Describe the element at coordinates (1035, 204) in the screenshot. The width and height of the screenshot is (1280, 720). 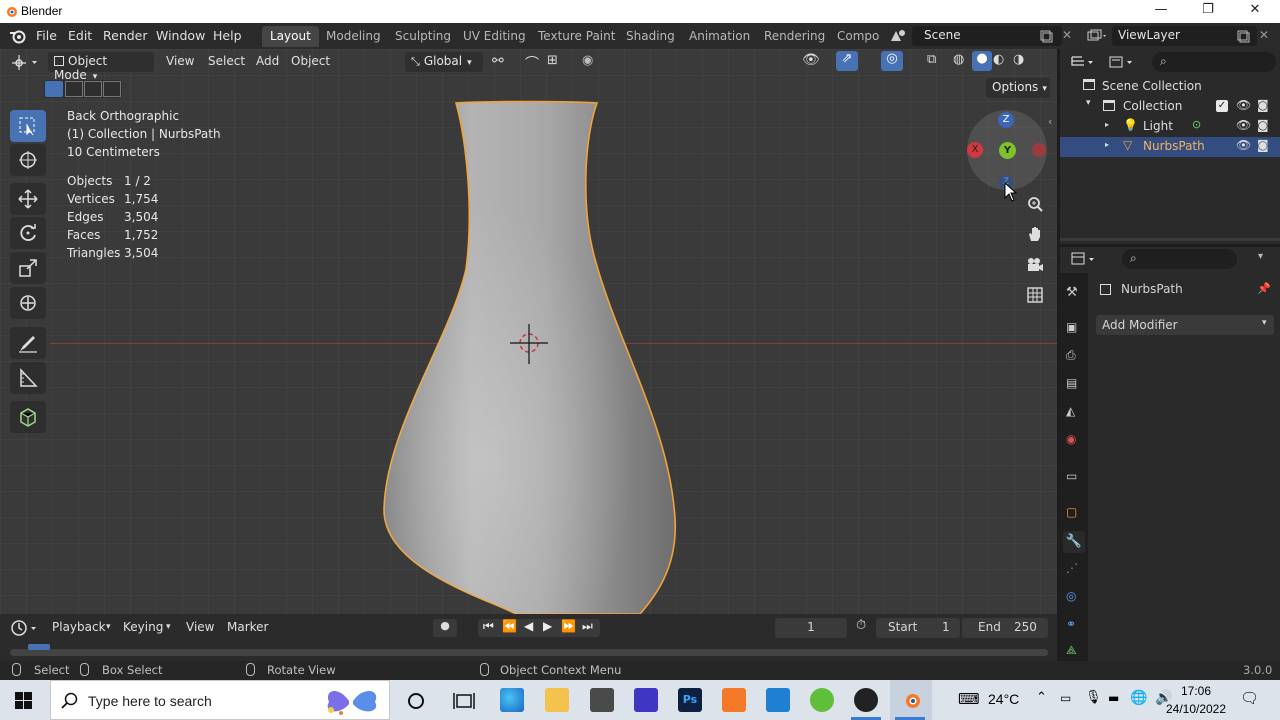
I see `zoom-view-button` at that location.